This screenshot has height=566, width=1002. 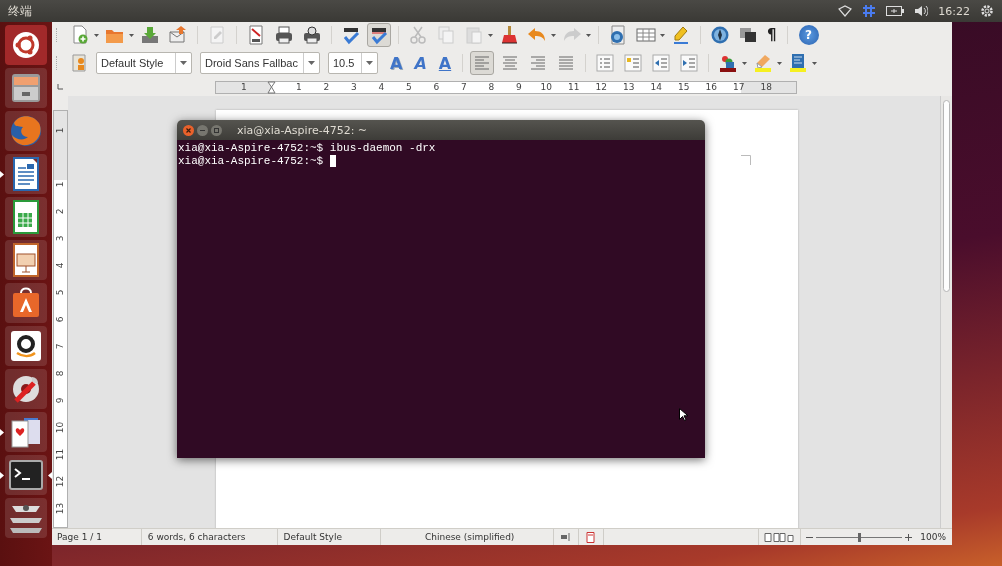 What do you see at coordinates (97, 537) in the screenshot?
I see `page-count: Page 1 / 1` at bounding box center [97, 537].